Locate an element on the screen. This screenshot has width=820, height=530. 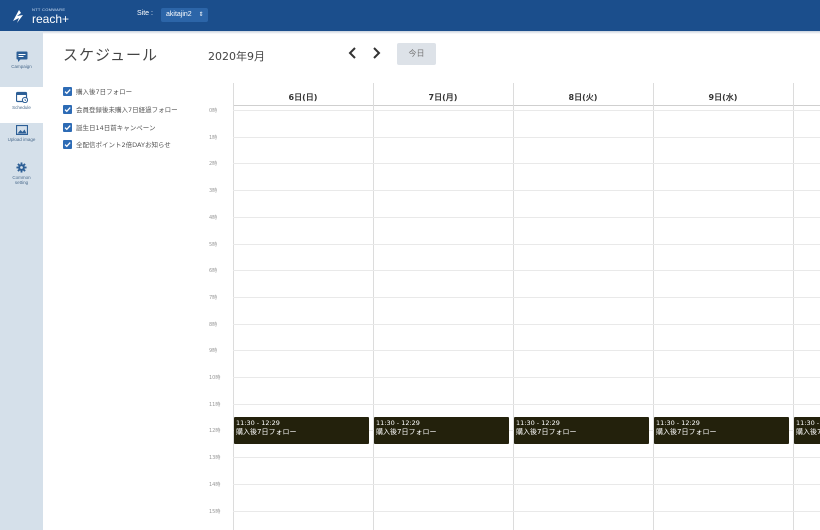
sidebar-item-common-setting: Common setting is located at coordinates (21, 180).